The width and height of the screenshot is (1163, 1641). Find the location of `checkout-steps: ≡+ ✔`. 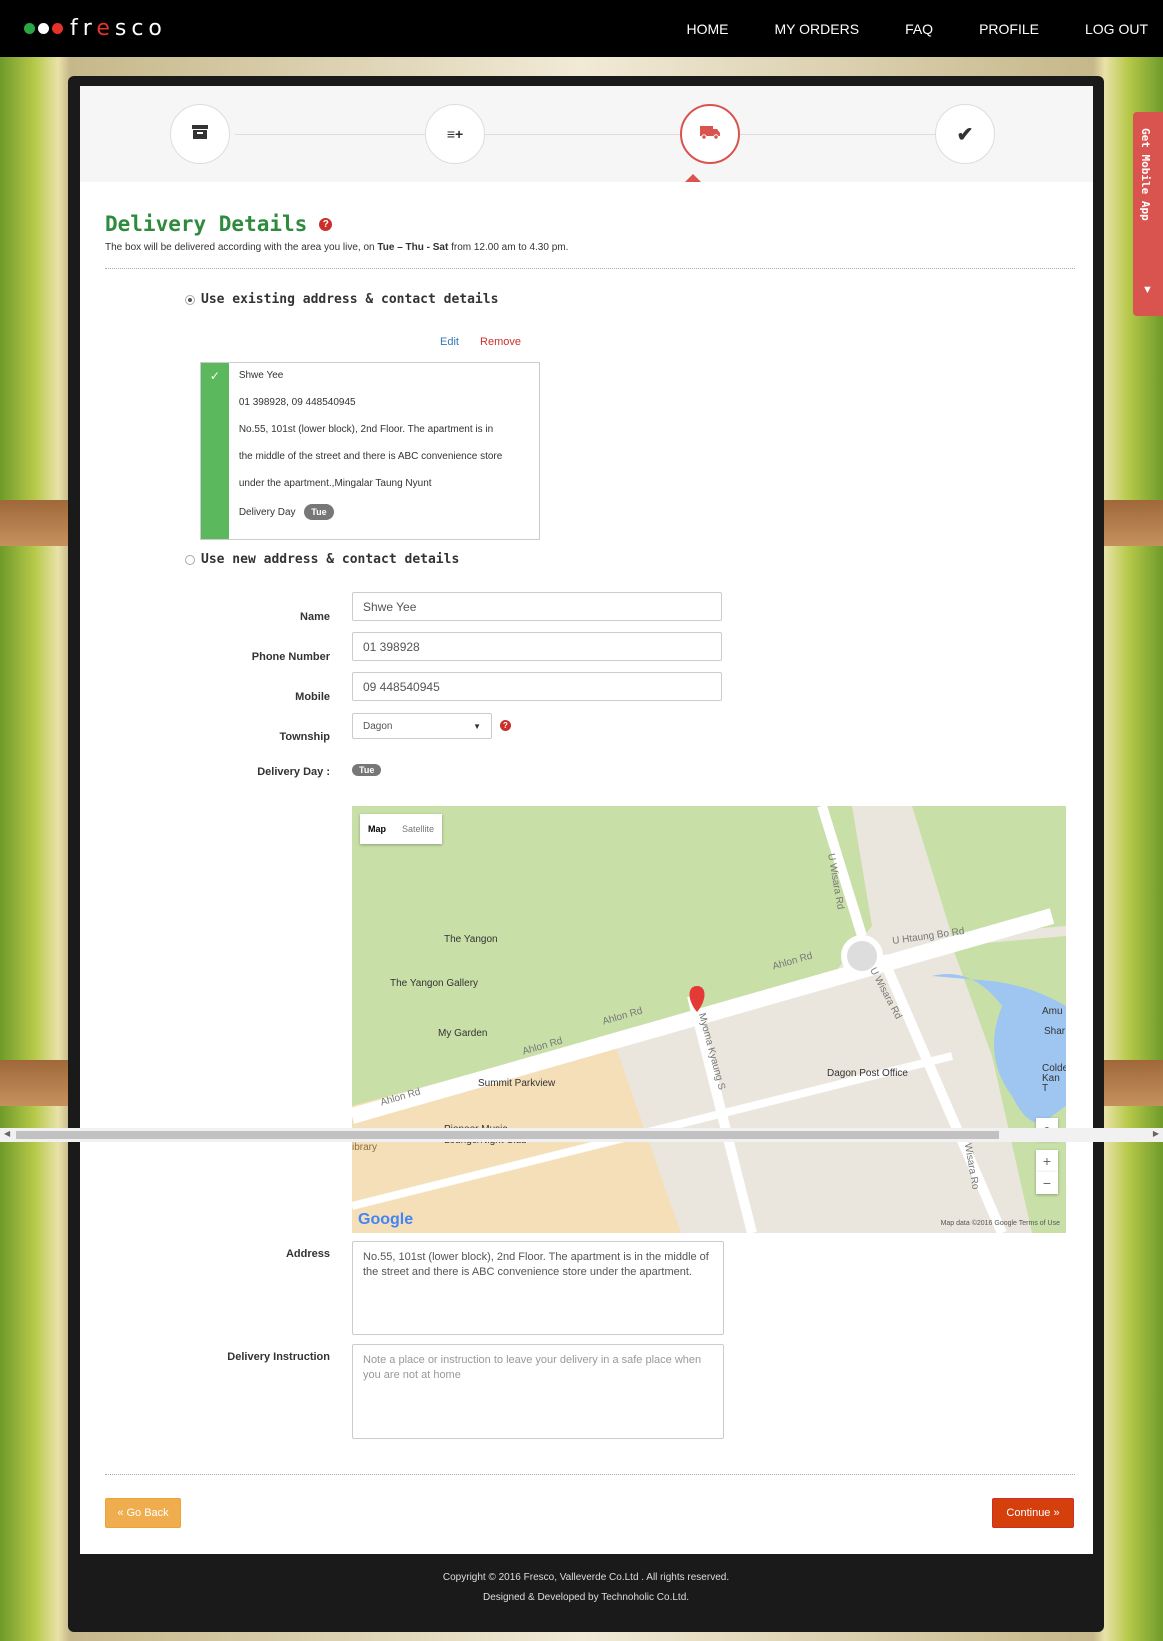

checkout-steps: ≡+ ✔ is located at coordinates (586, 134).